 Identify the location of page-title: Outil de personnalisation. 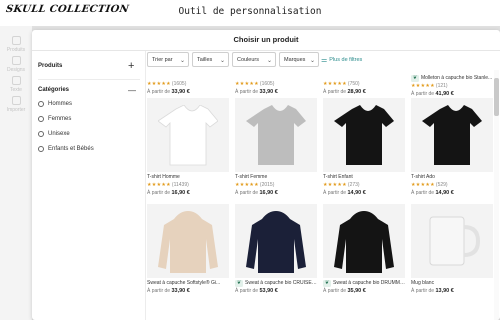
(250, 11).